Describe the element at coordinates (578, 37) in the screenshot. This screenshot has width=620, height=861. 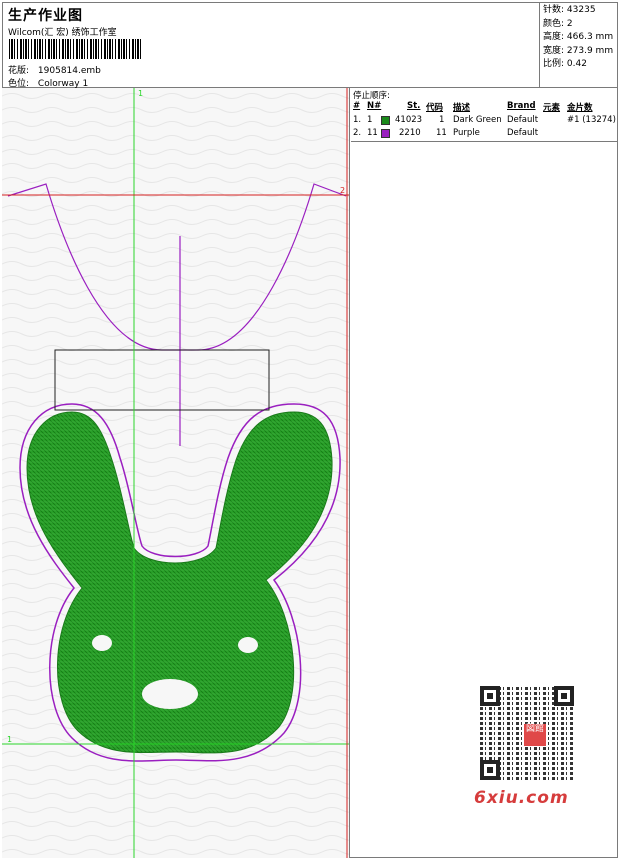
I see `stat-height: 高度: 466.3 mm` at that location.